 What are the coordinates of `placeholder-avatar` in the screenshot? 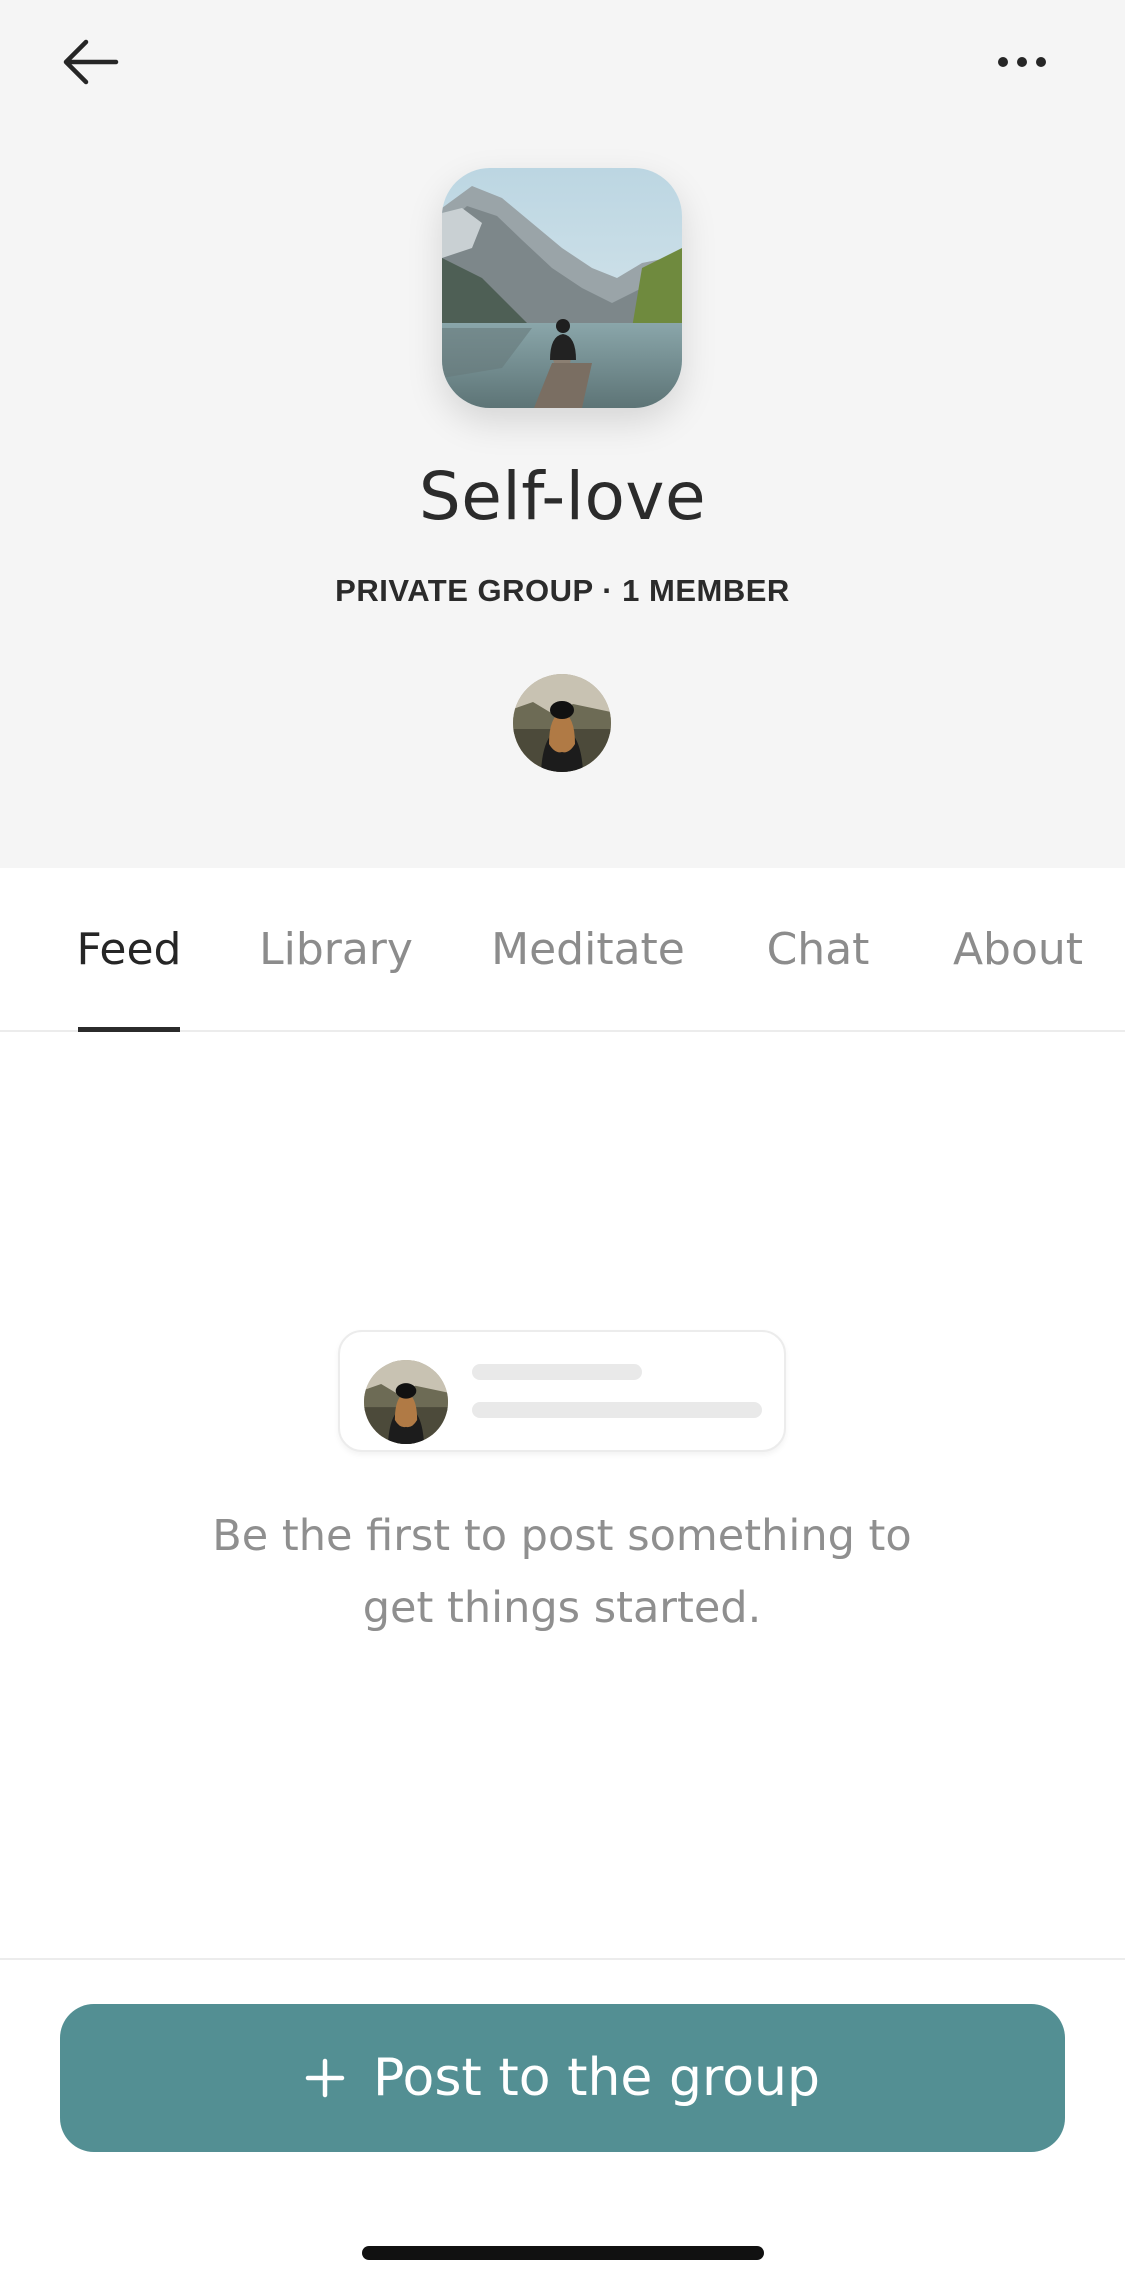 It's located at (406, 1402).